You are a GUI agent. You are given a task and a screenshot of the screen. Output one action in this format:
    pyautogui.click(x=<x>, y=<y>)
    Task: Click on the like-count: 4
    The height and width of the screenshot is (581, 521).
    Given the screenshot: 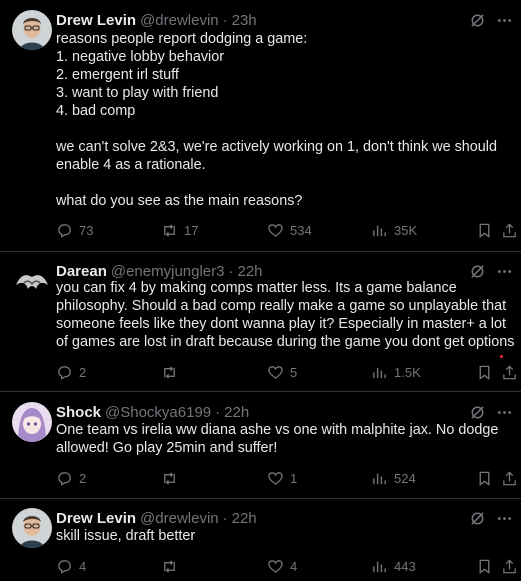 What is the action you would take?
    pyautogui.click(x=294, y=566)
    